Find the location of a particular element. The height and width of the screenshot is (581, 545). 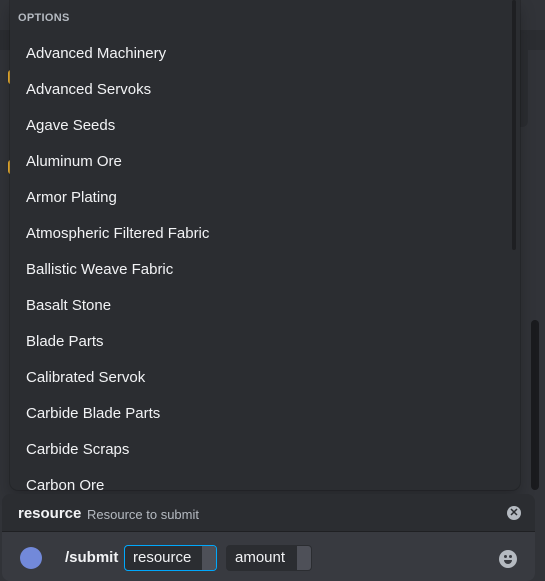

option-item: Calibrated Servok is located at coordinates (265, 378).